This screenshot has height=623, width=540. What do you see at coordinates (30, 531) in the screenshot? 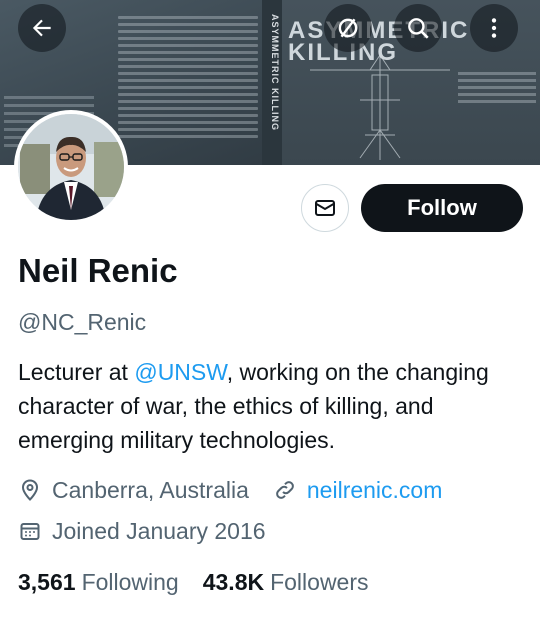
I see `calendar-icon` at bounding box center [30, 531].